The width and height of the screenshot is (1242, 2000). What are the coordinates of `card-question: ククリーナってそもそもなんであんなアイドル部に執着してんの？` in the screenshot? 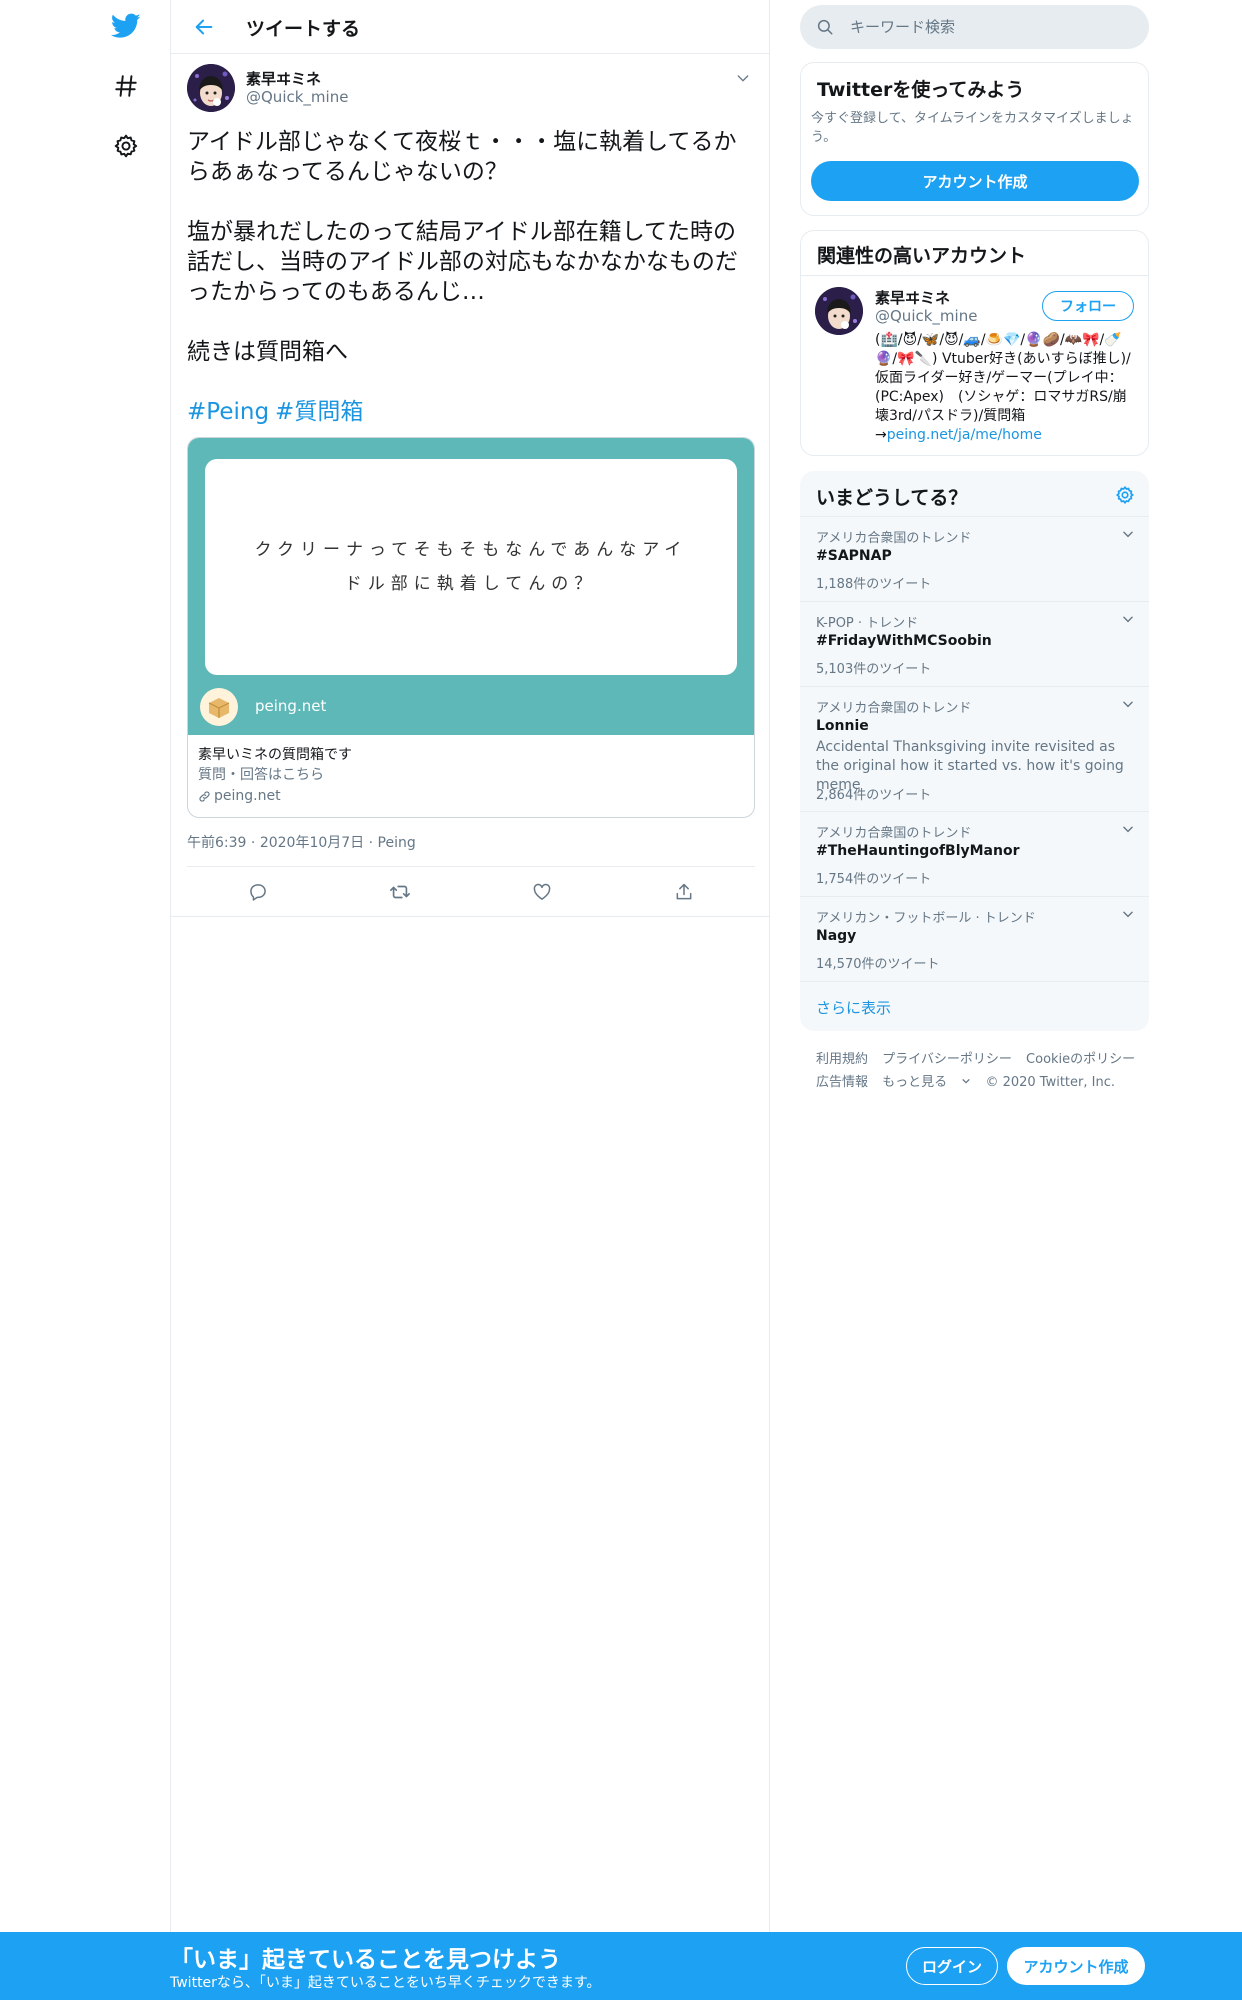 It's located at (471, 567).